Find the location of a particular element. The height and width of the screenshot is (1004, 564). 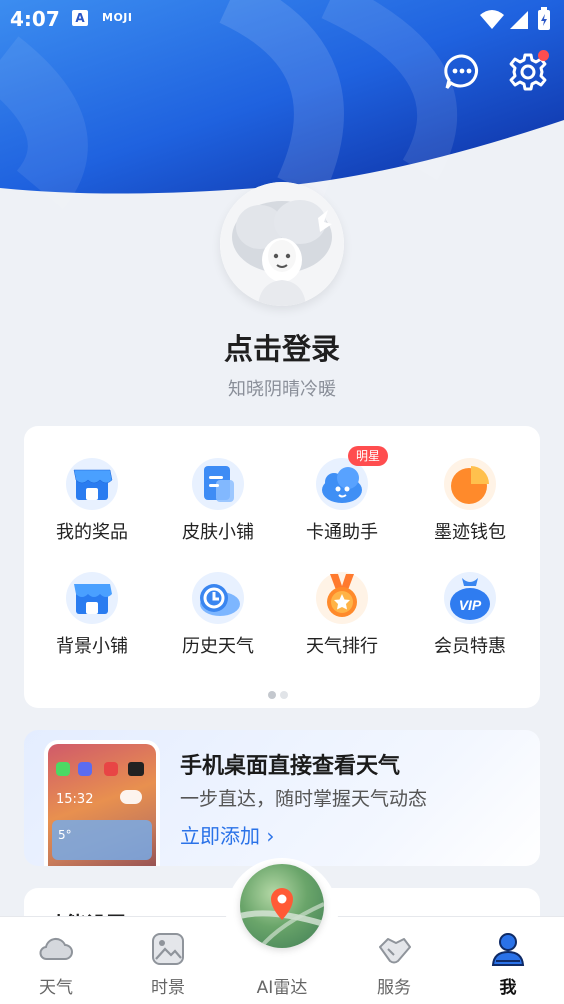

app-notification-icon: A is located at coordinates (80, 18).